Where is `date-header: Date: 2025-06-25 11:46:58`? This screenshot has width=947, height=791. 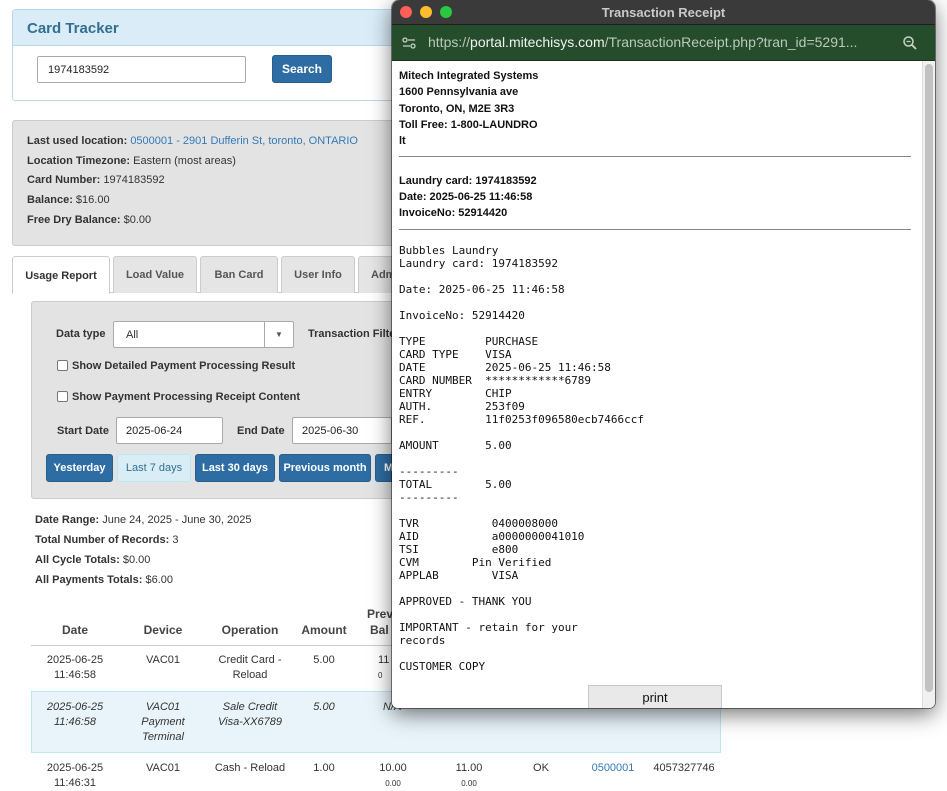
date-header: Date: 2025-06-25 11:46:58 is located at coordinates (466, 197).